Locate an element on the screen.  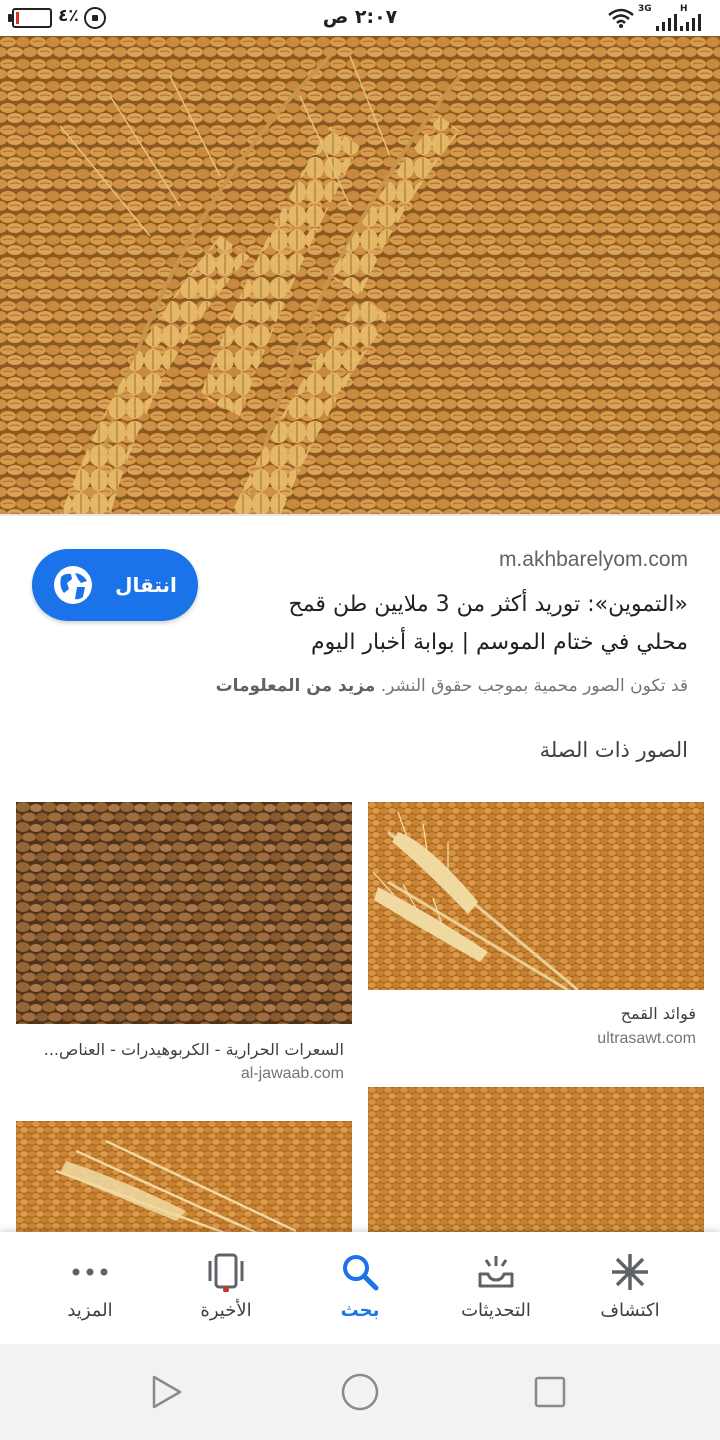
back-triangle-icon is located at coordinates (166, 1392).